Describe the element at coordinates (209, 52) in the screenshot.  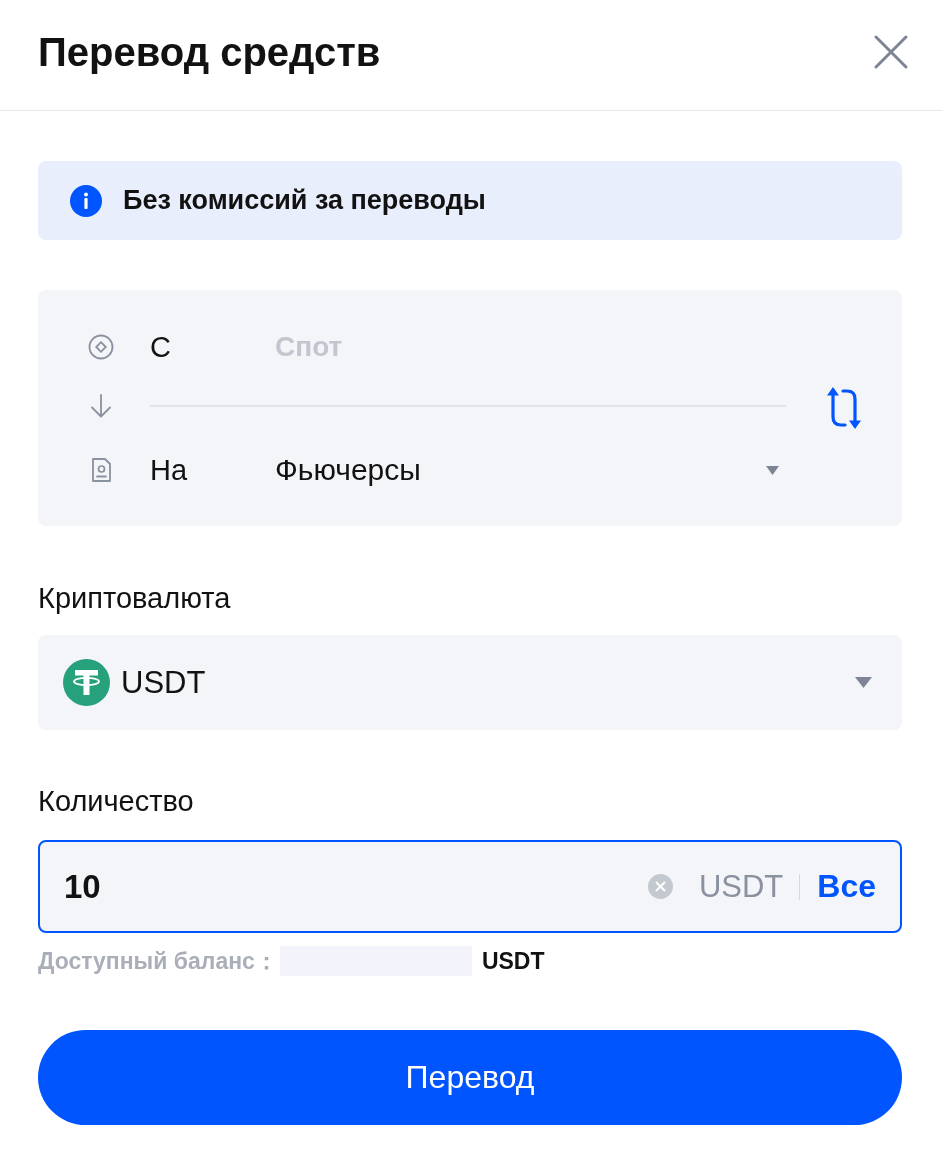
I see `dialog-title: Перевод средств` at that location.